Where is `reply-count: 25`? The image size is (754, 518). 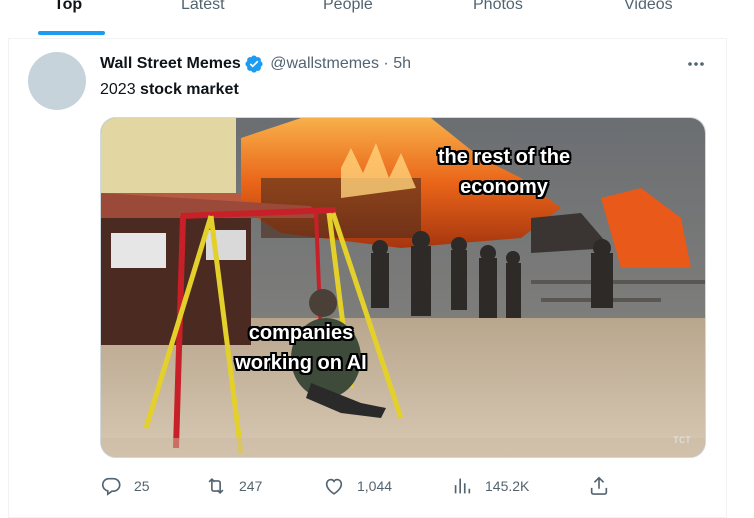
reply-count: 25 is located at coordinates (142, 486).